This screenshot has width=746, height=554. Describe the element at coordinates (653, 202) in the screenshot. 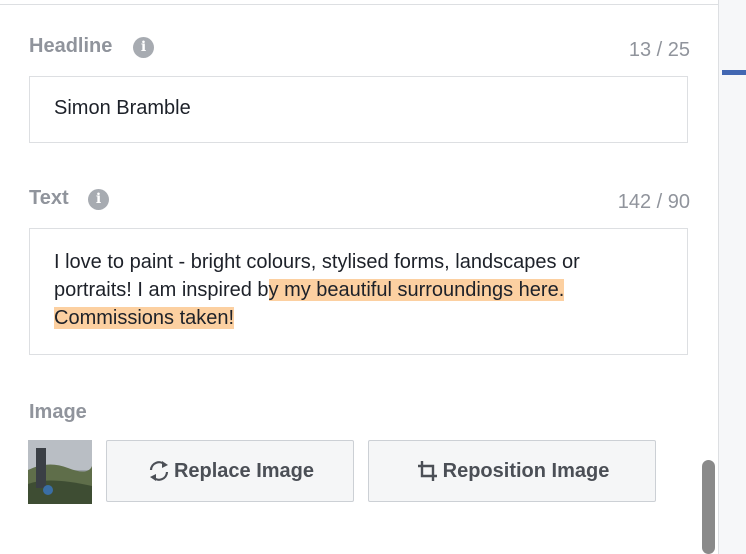

I see `text-char-counter: 142 / 90` at that location.